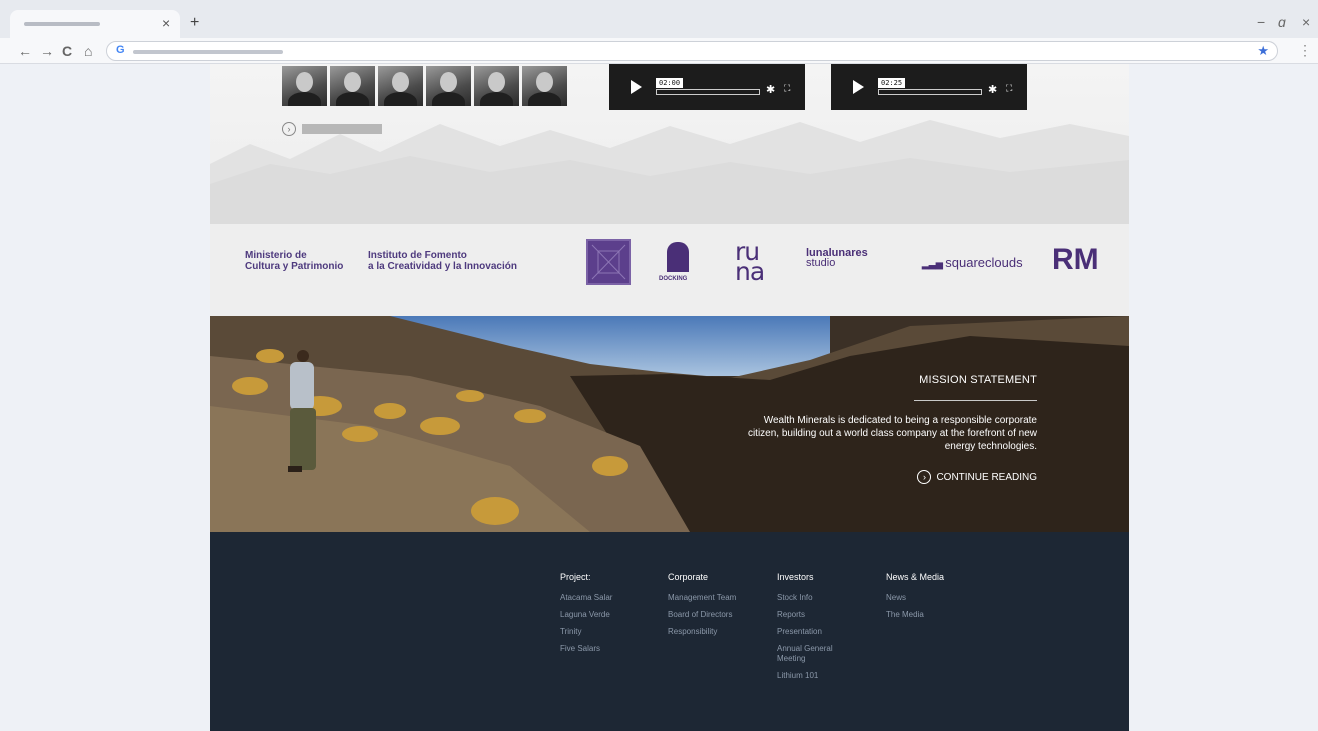  What do you see at coordinates (892, 83) in the screenshot?
I see `player-time: 02:25` at bounding box center [892, 83].